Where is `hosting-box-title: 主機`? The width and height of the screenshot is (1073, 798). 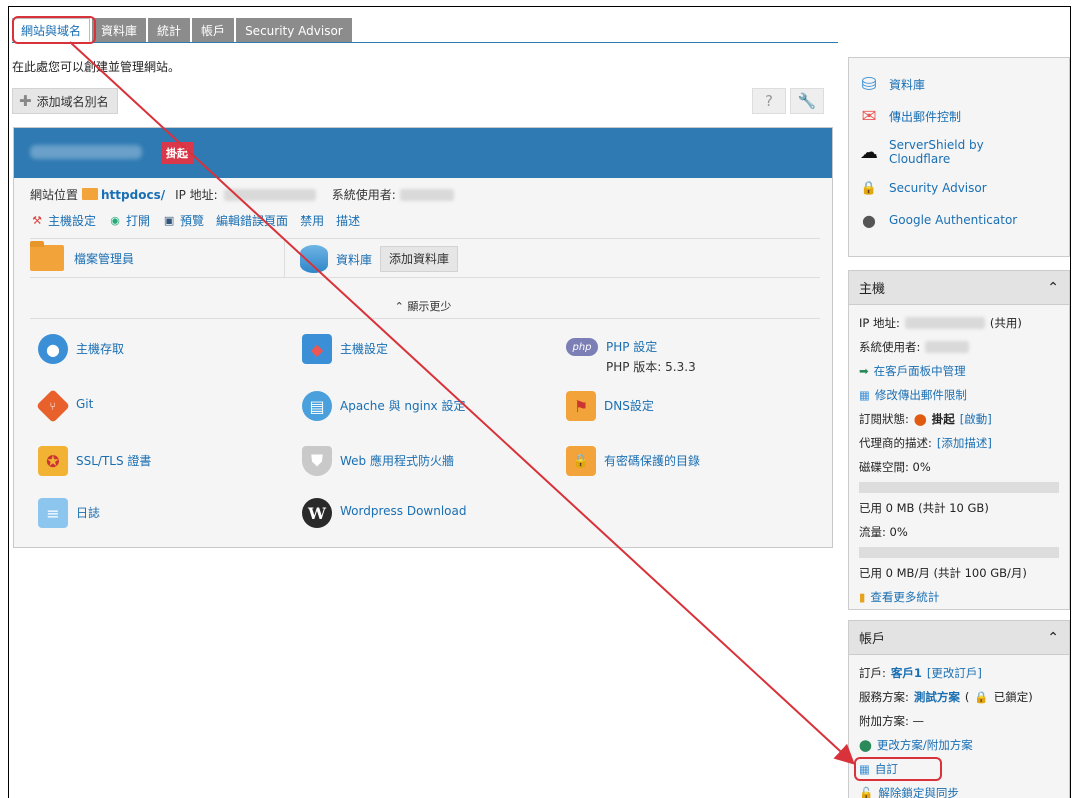 hosting-box-title: 主機 is located at coordinates (872, 289).